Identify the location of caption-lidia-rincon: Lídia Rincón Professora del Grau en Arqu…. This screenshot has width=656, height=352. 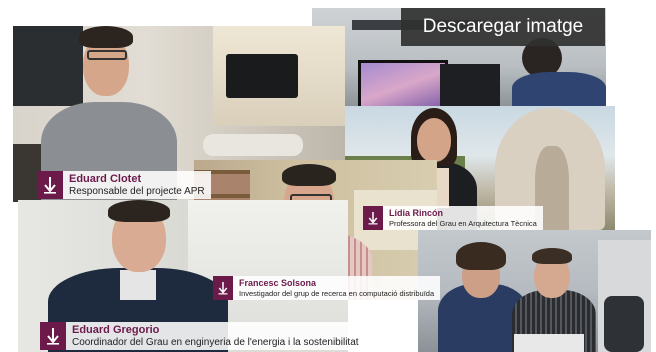
(453, 218).